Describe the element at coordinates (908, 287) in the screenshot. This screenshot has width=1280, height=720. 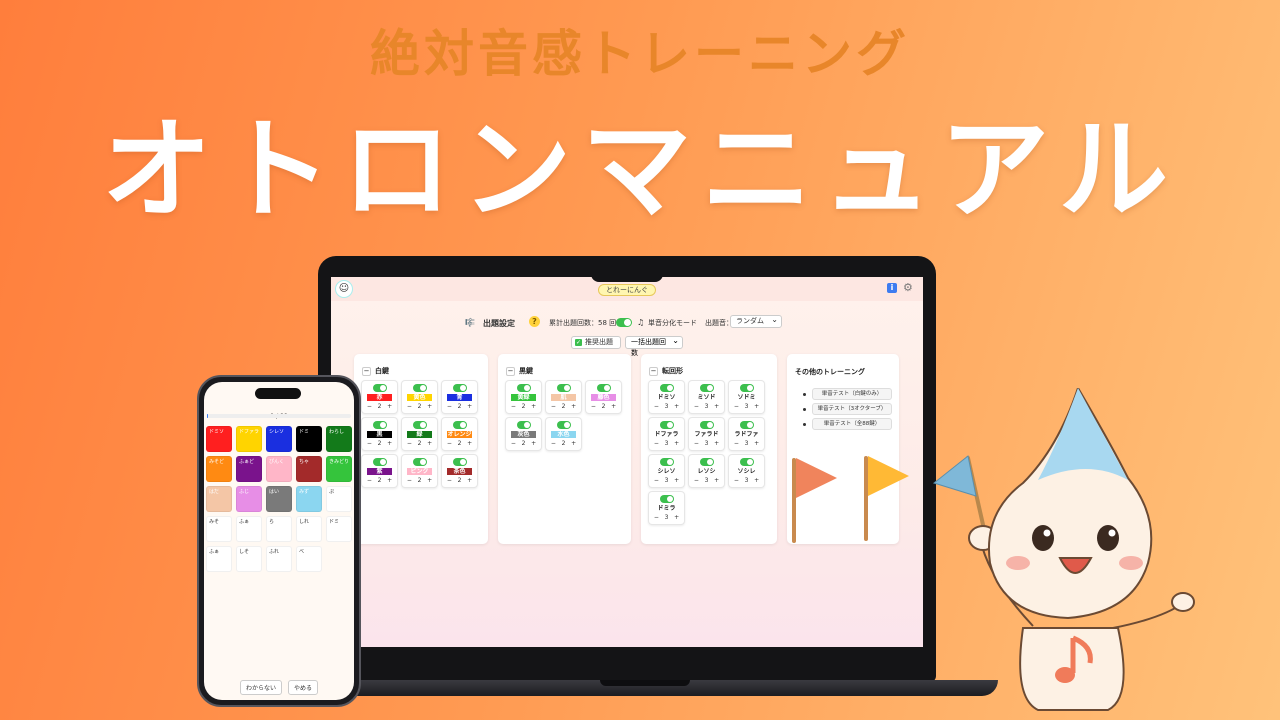
I see `gear-icon: ⚙` at that location.